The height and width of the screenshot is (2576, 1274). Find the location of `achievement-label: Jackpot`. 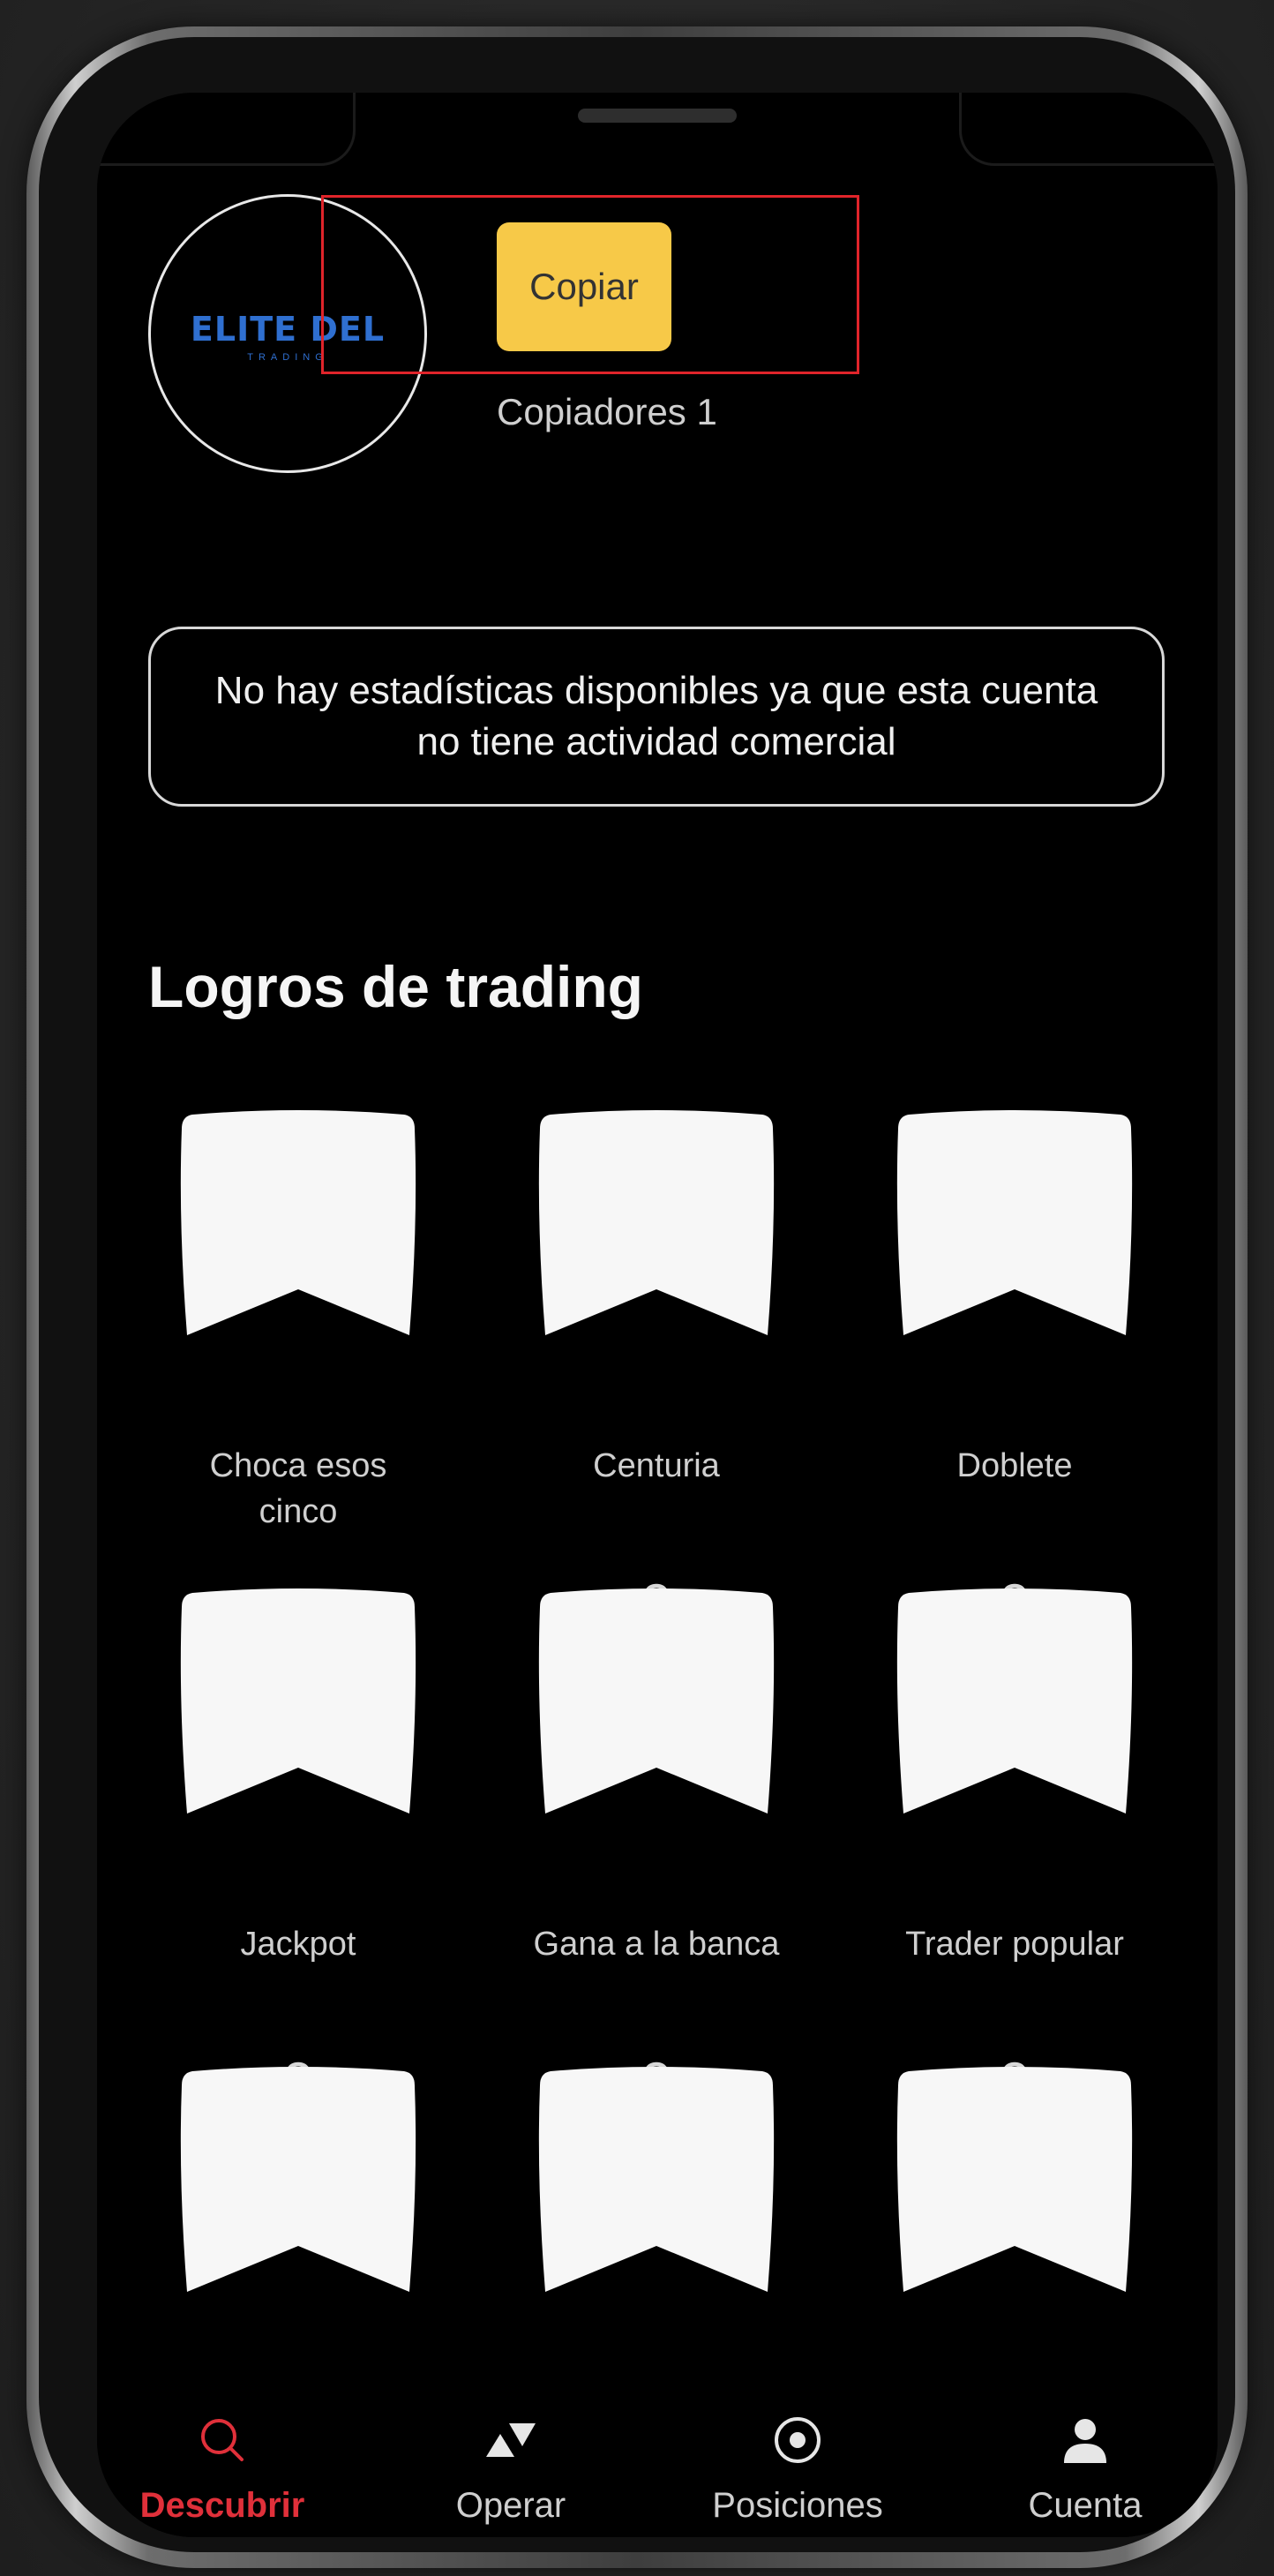

achievement-label: Jackpot is located at coordinates (298, 1944).